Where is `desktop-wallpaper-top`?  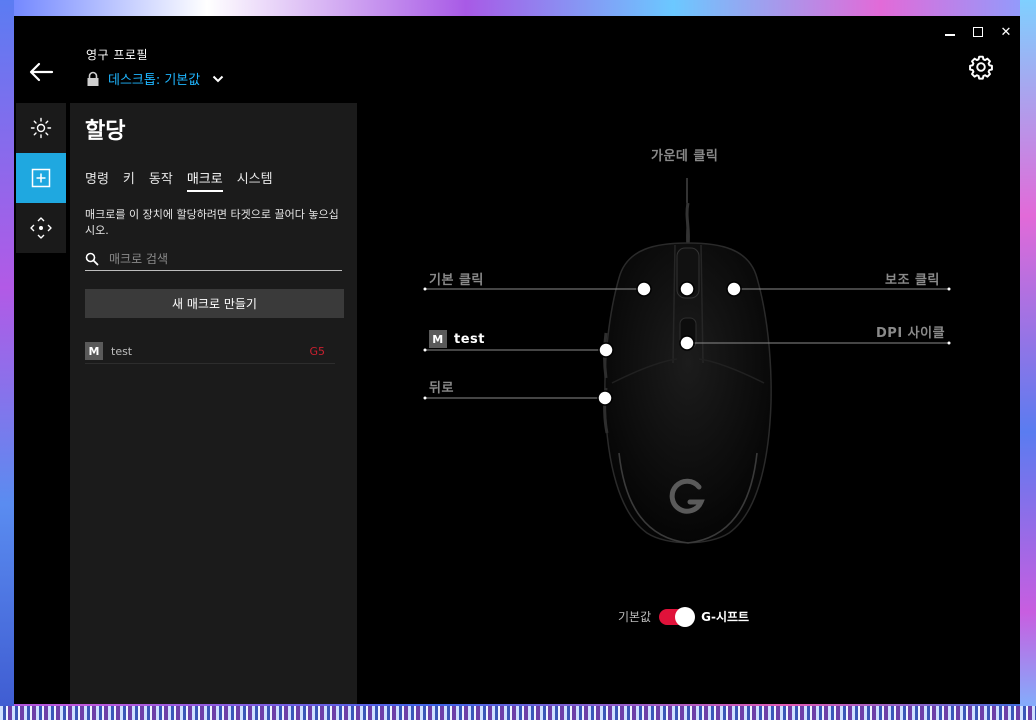
desktop-wallpaper-top is located at coordinates (518, 8).